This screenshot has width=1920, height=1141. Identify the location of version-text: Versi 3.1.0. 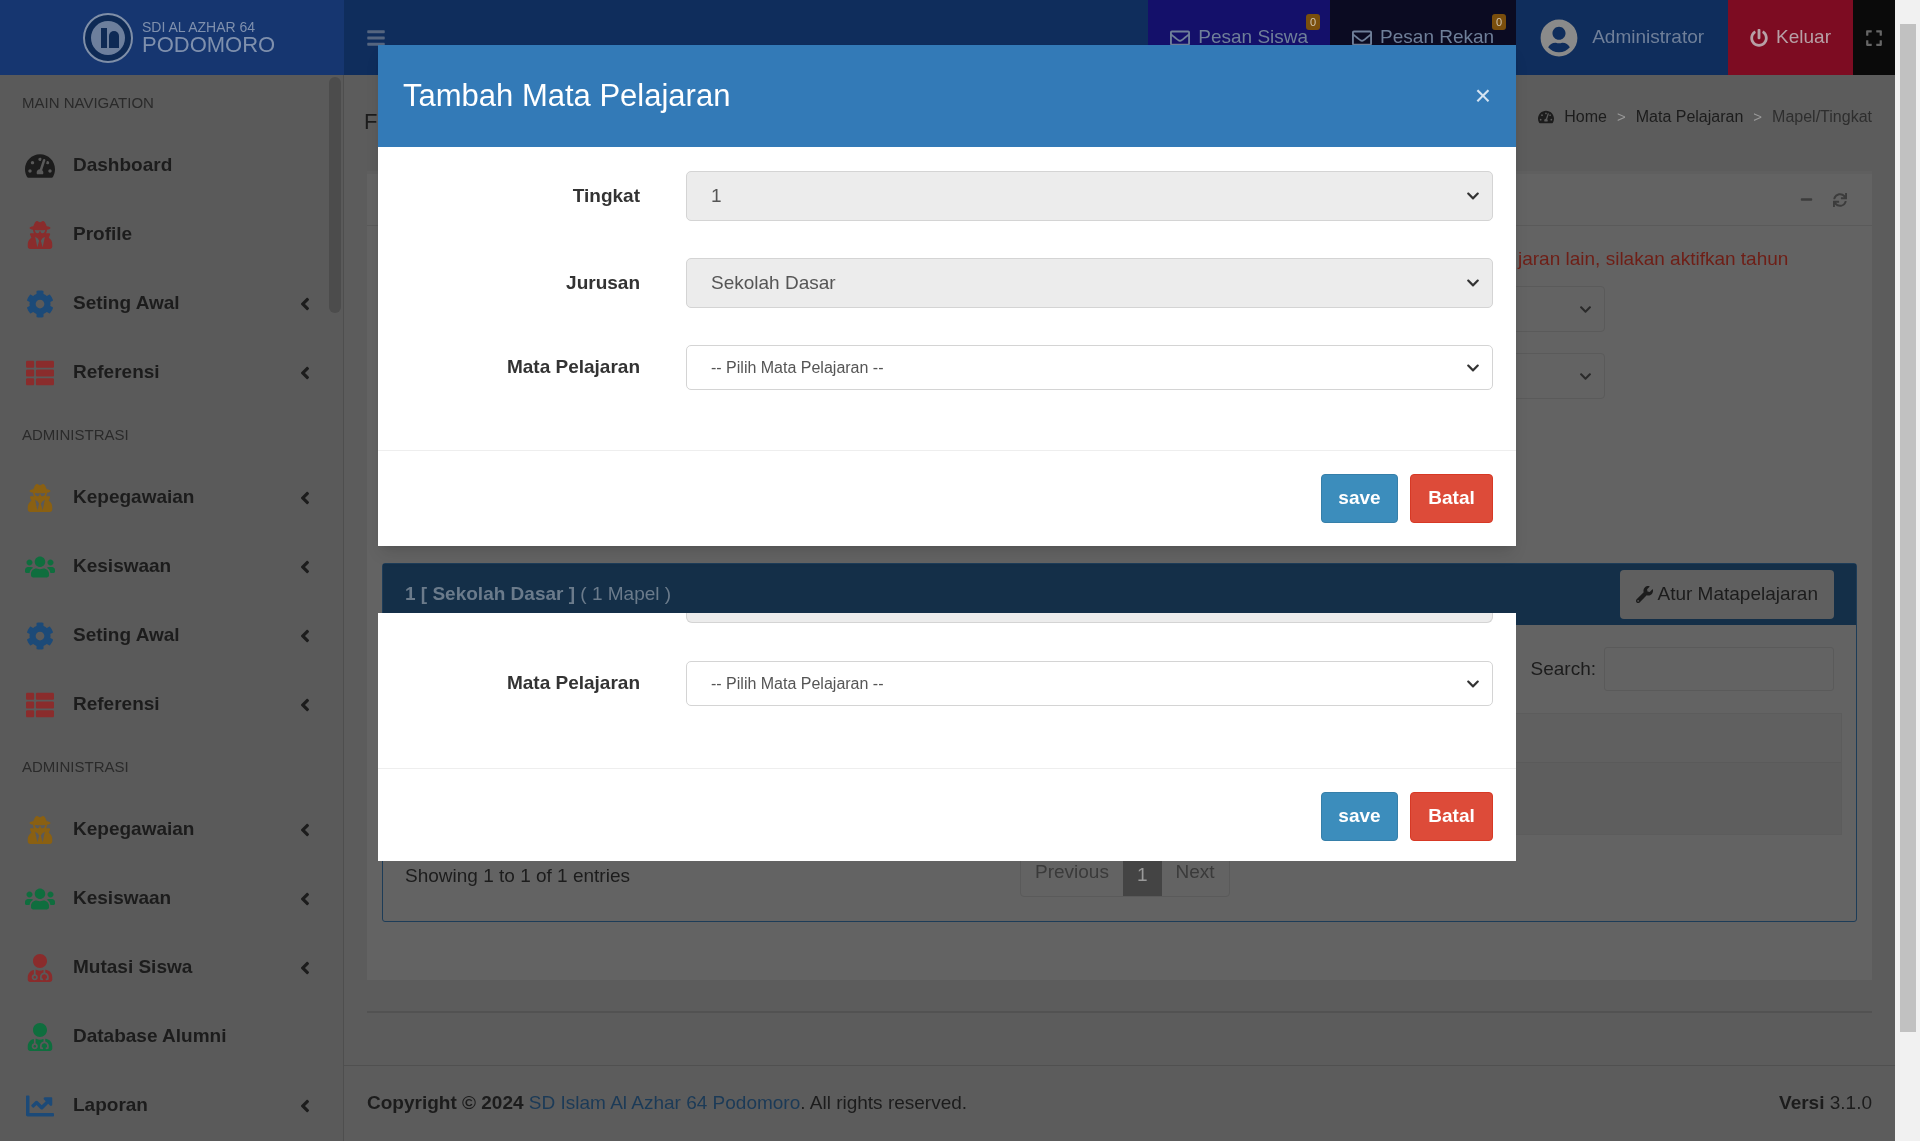
(1825, 1103).